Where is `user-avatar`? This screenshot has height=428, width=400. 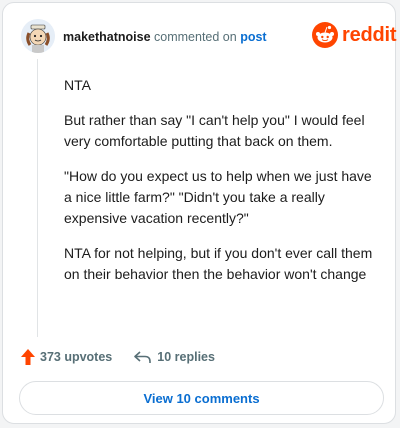 user-avatar is located at coordinates (38, 36).